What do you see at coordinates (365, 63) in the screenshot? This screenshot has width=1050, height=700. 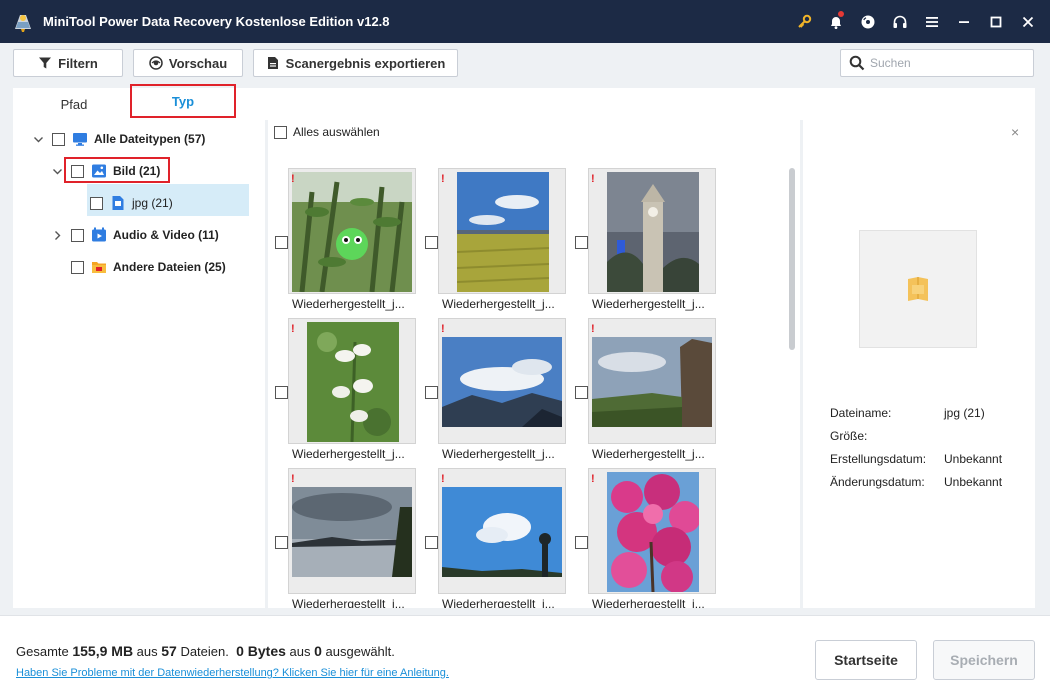 I see `export-label: Scanergebnis exportieren` at bounding box center [365, 63].